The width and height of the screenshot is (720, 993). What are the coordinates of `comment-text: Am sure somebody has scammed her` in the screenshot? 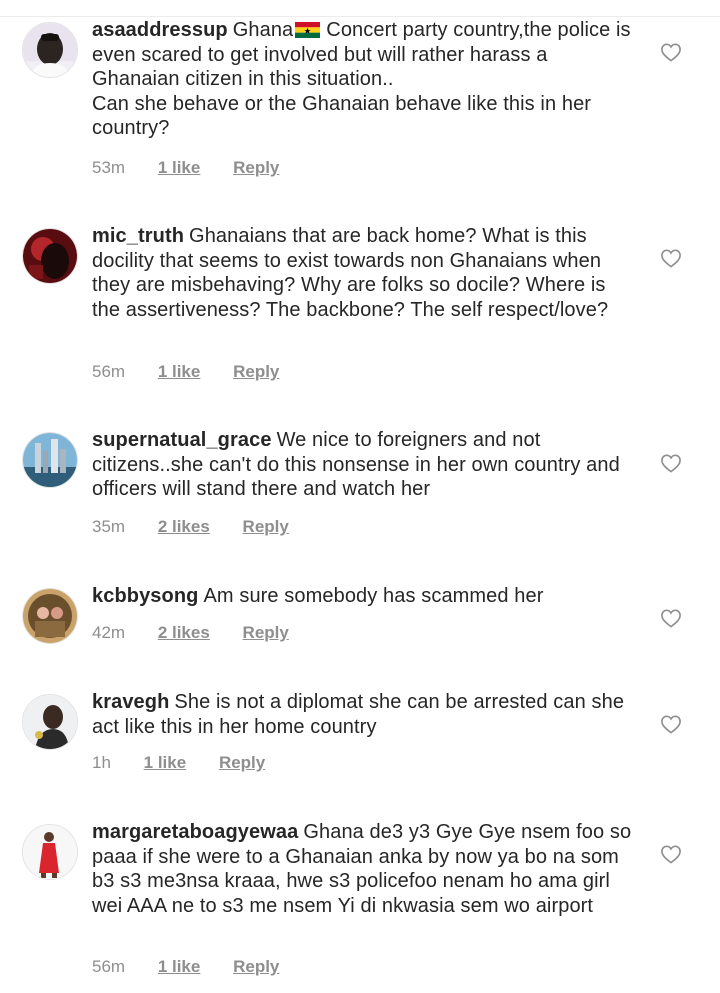 It's located at (373, 596).